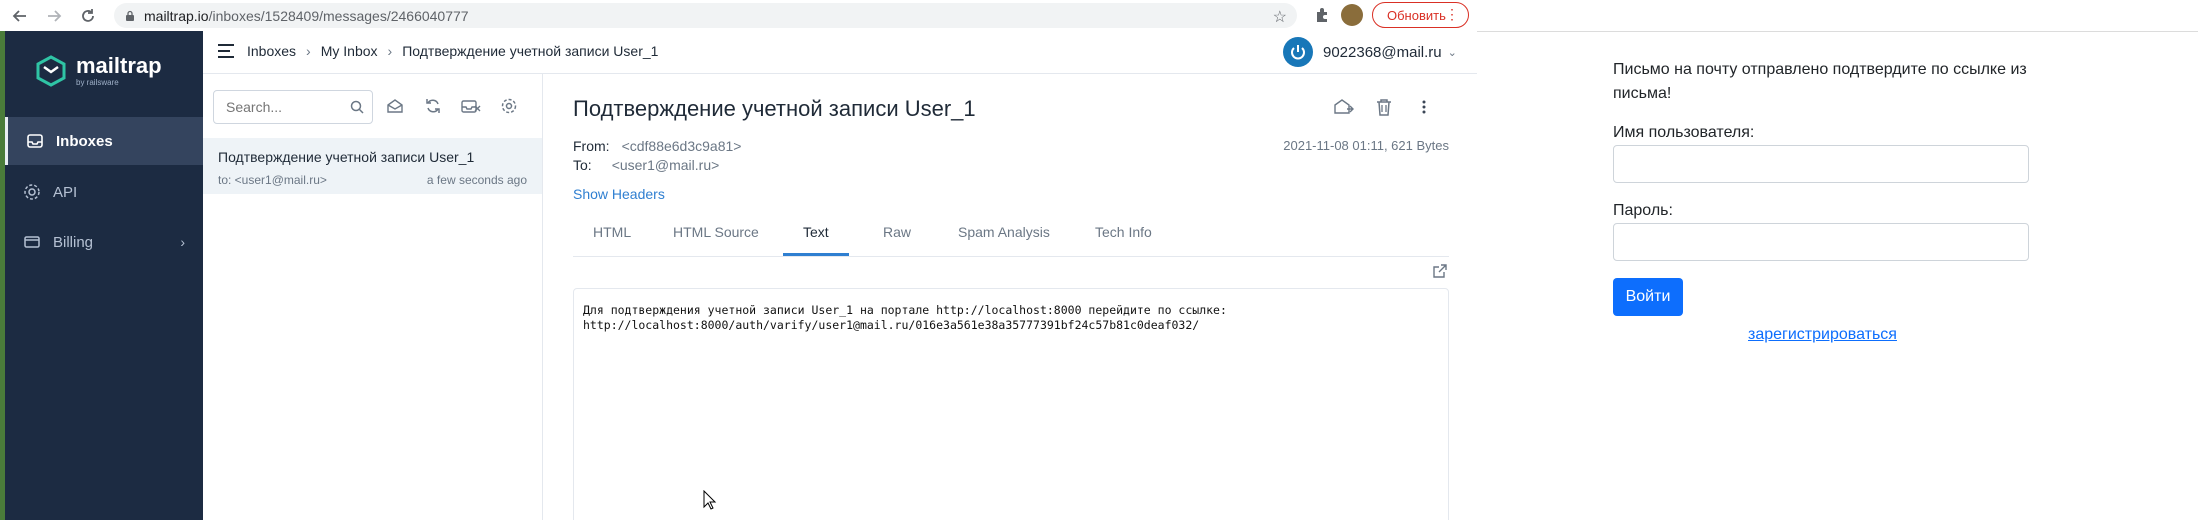  I want to click on tab-html-source: HTML Source, so click(716, 232).